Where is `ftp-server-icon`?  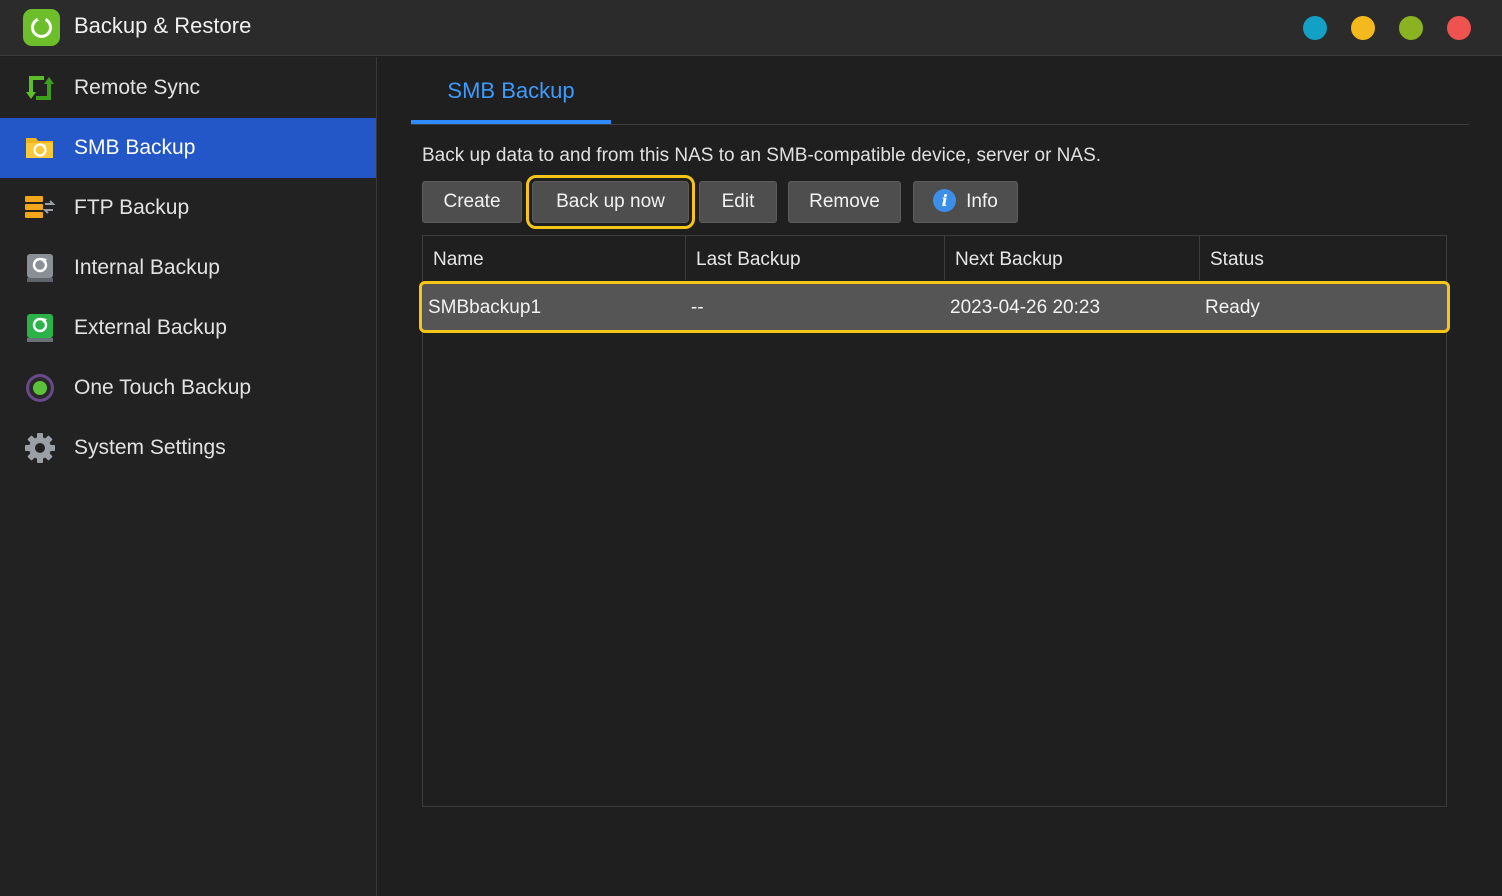
ftp-server-icon is located at coordinates (40, 207).